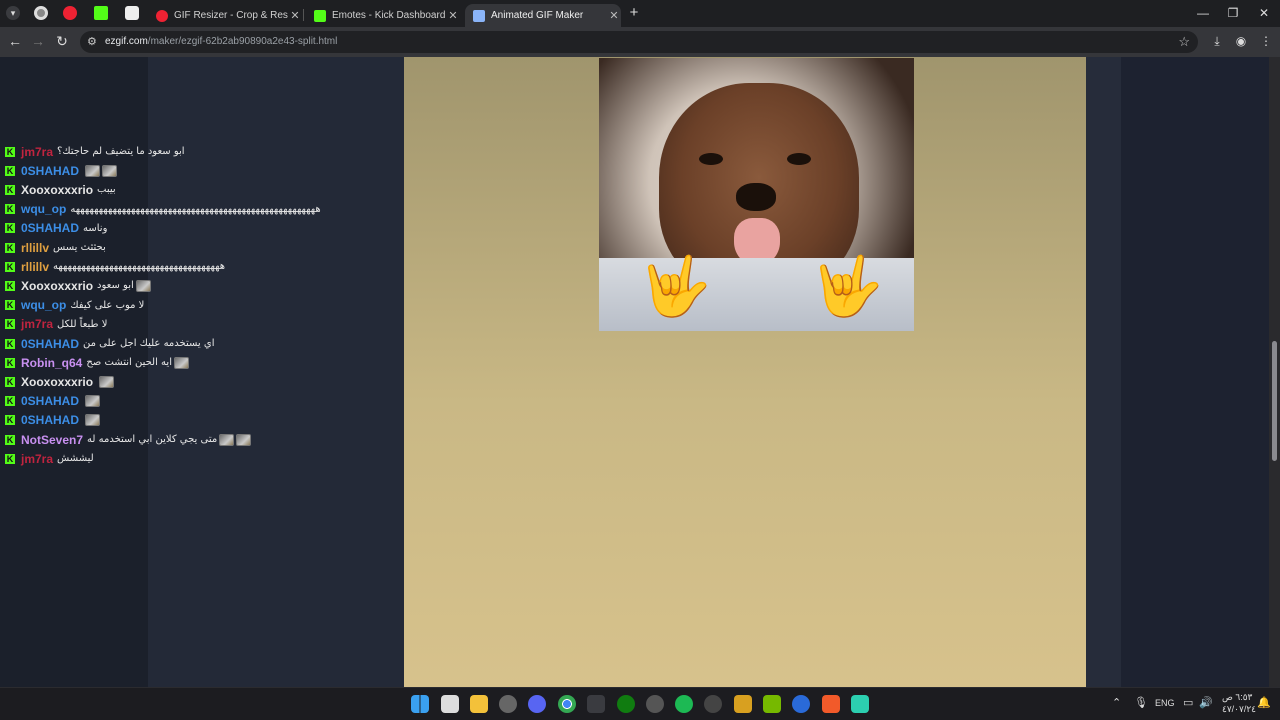 The width and height of the screenshot is (1280, 720). I want to click on profile-avatar-icon: ◉, so click(1241, 41).